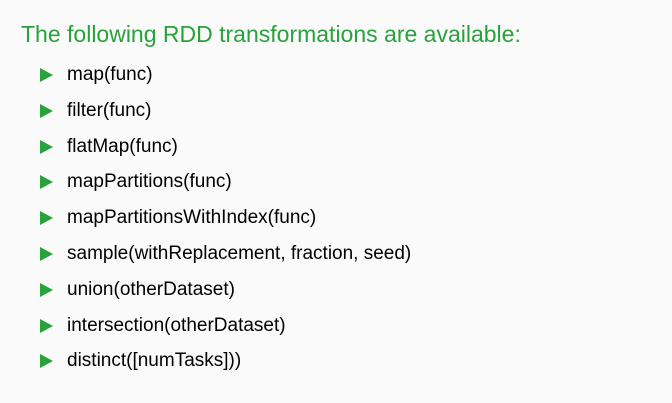 The height and width of the screenshot is (403, 672). I want to click on list-item: flatMap(func), so click(225, 154).